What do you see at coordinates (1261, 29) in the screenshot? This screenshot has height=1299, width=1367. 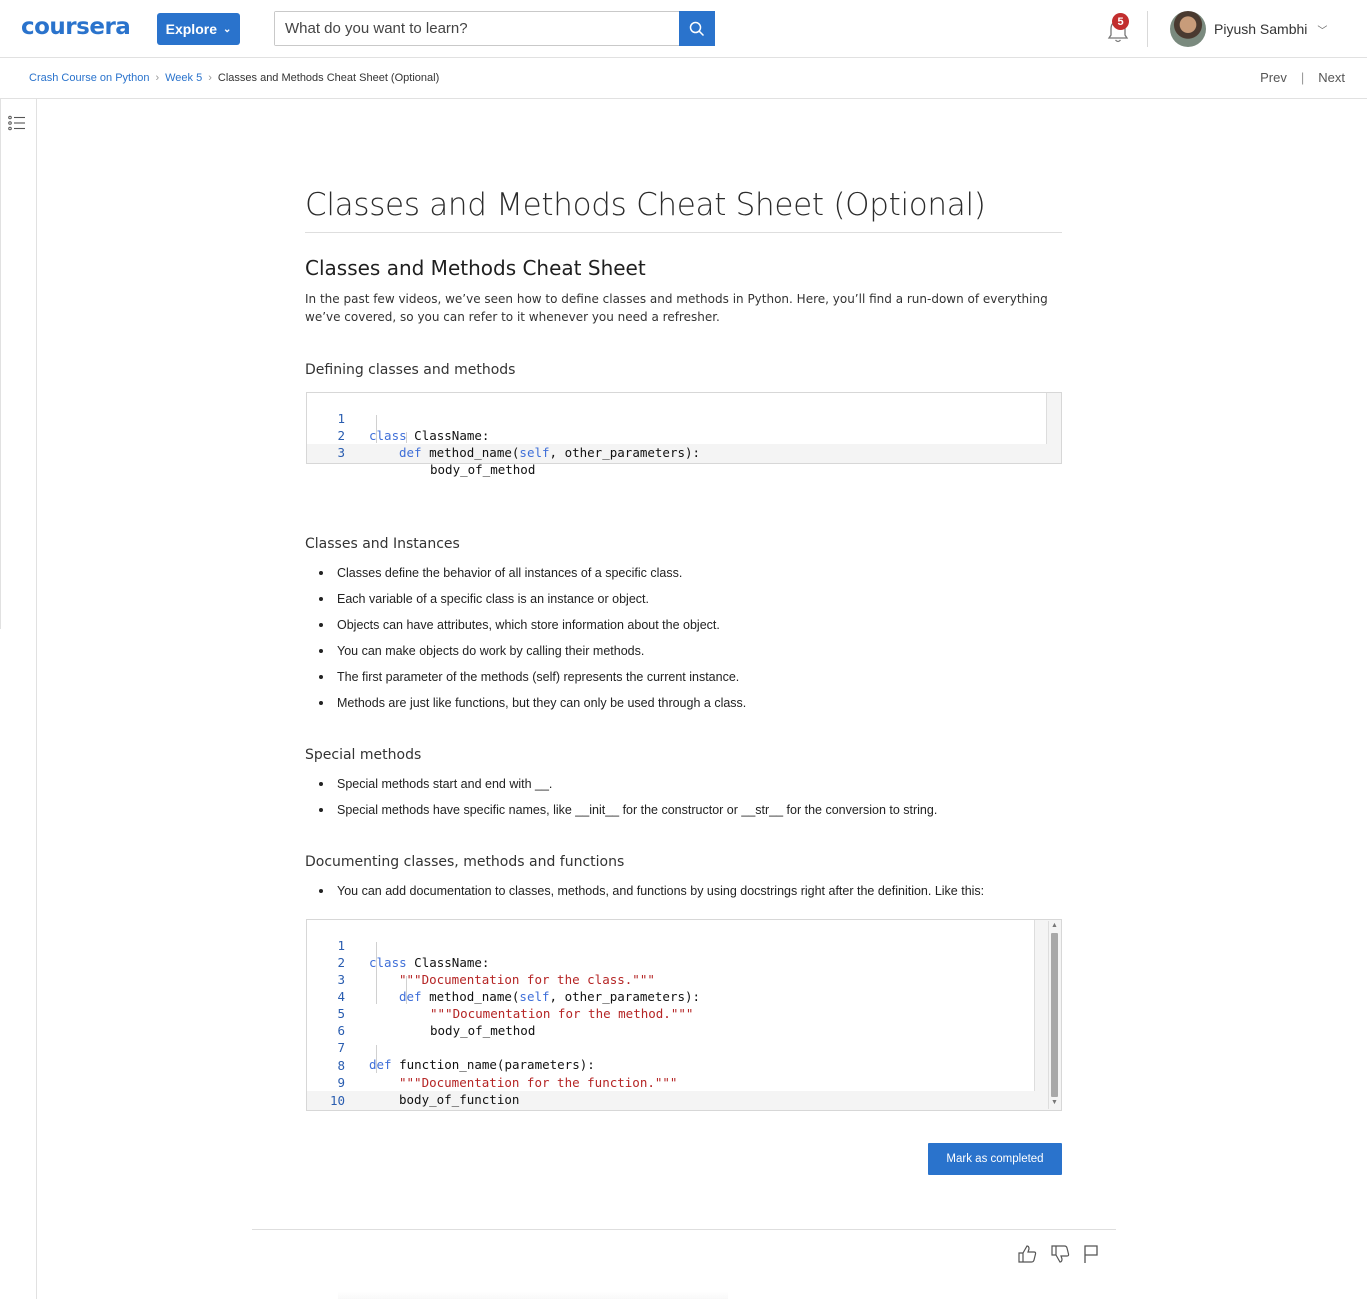 I see `user-name: Piyush Sambhi` at bounding box center [1261, 29].